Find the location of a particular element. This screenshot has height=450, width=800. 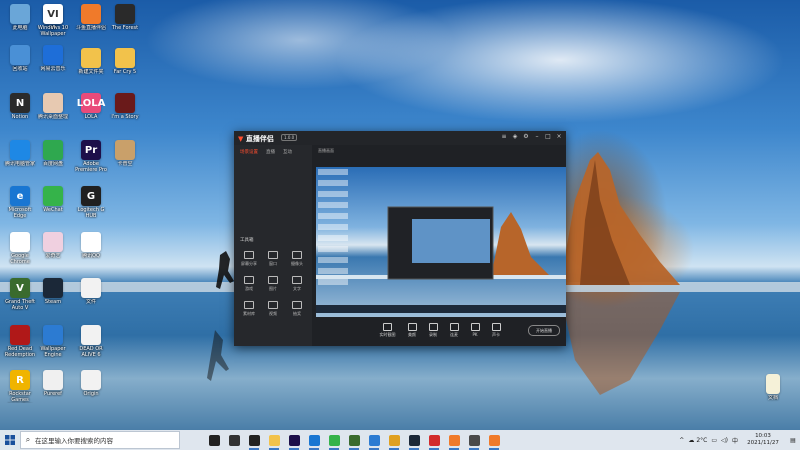

desktop-icon: Red Dead Redemption 2 is located at coordinates (20, 341).